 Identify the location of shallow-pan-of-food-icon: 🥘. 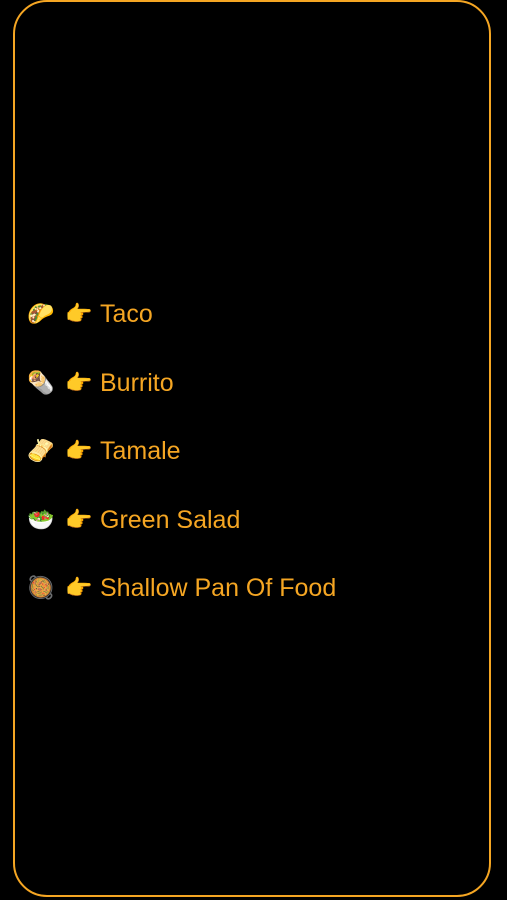
(41, 587).